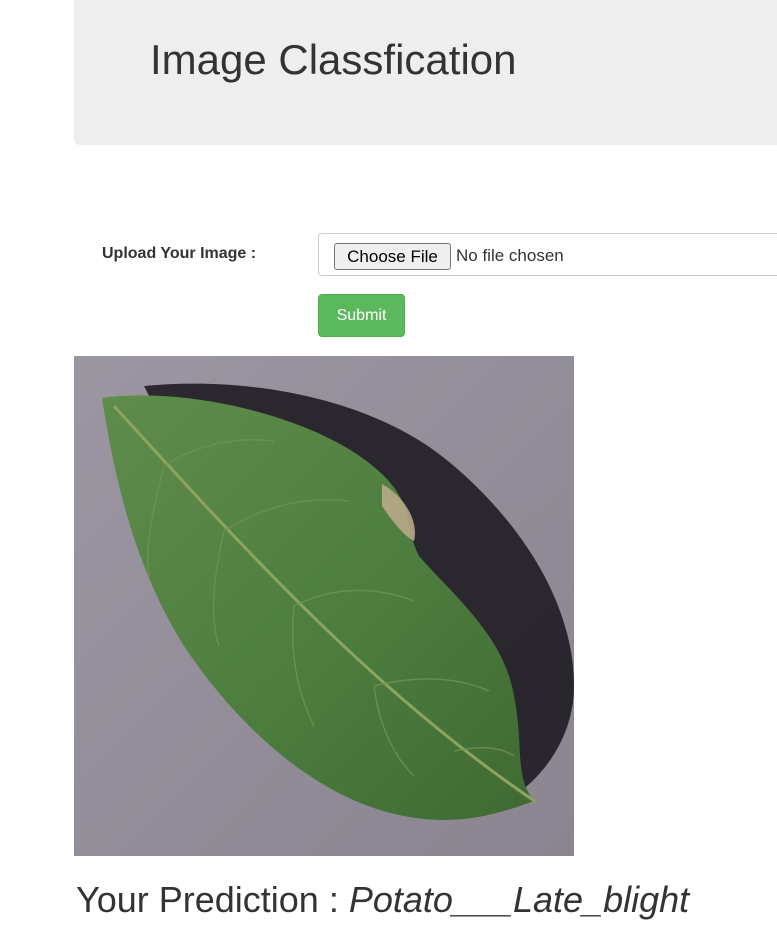 This screenshot has height=931, width=777. Describe the element at coordinates (392, 256) in the screenshot. I see `choose-file-button: Choose File` at that location.